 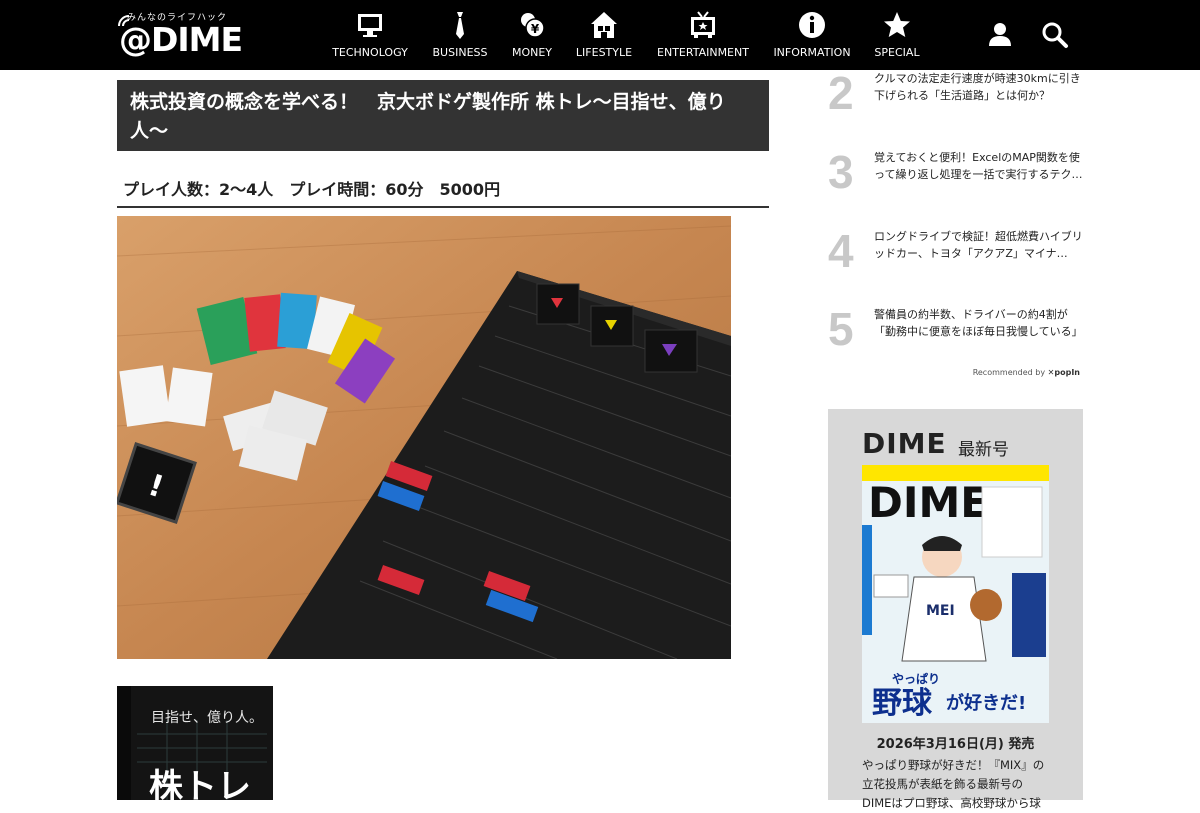 What do you see at coordinates (428, 116) in the screenshot?
I see `article-title: 株式投資の概念を学べる！ 京大ボドゲ製作所 株トレ〜目指せ、億り人〜` at bounding box center [428, 116].